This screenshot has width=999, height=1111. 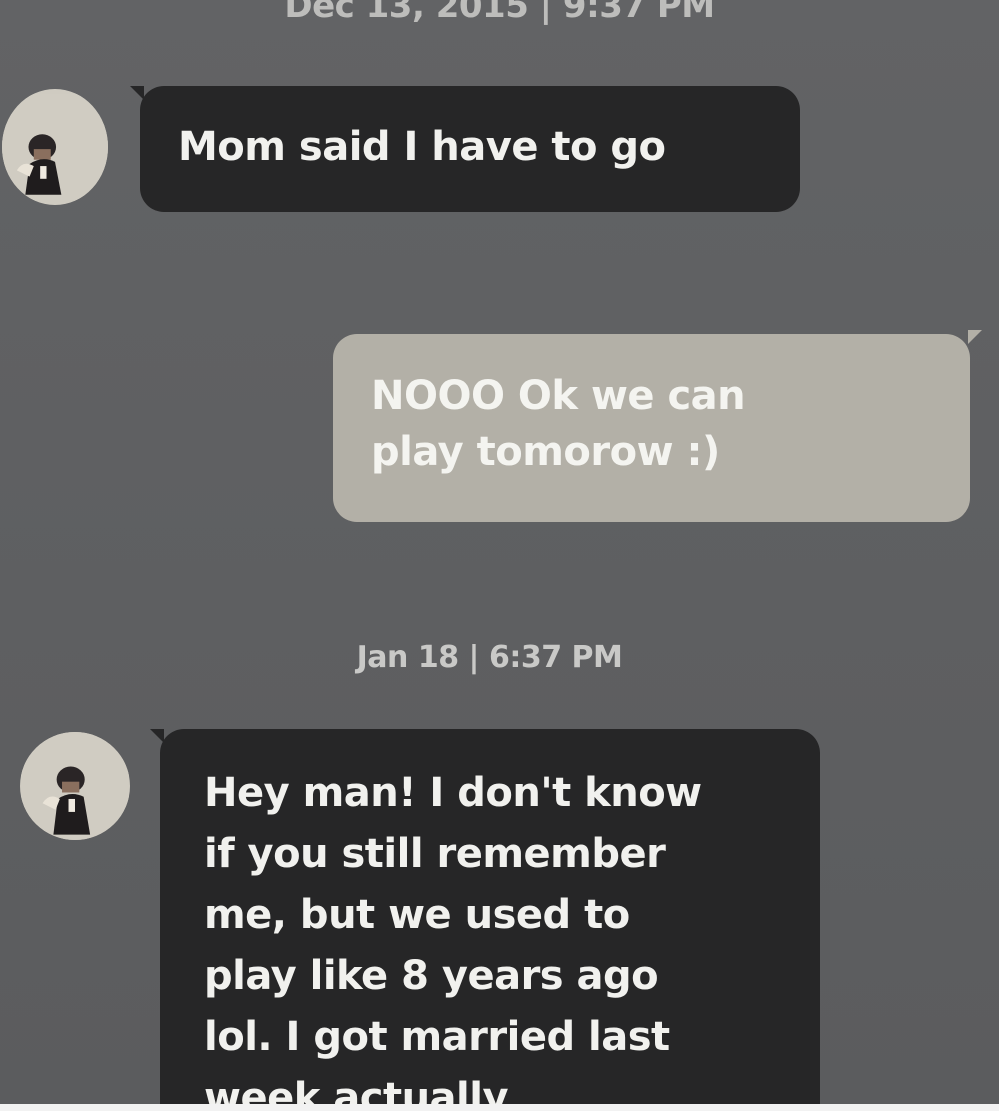 What do you see at coordinates (499, 1107) in the screenshot?
I see `bottom-edge` at bounding box center [499, 1107].